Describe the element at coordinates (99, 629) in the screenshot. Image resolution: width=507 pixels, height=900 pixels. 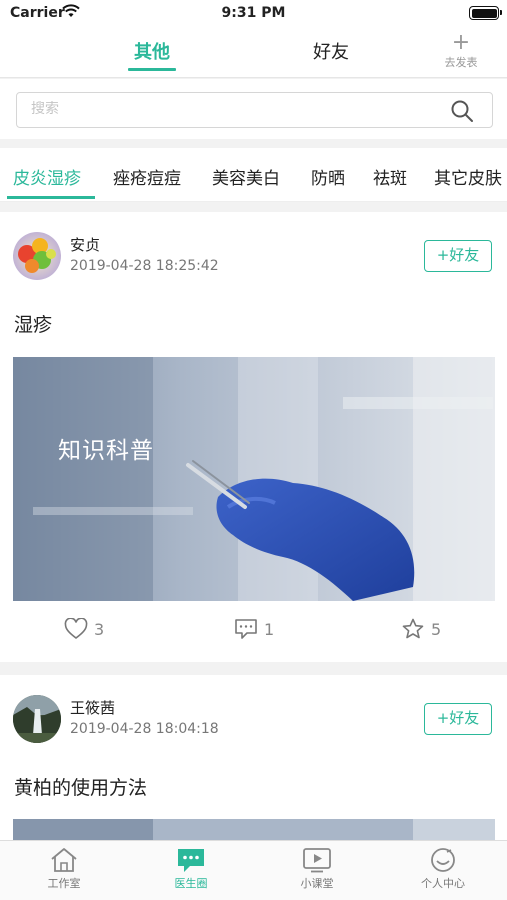
I see `like-count: 3` at that location.